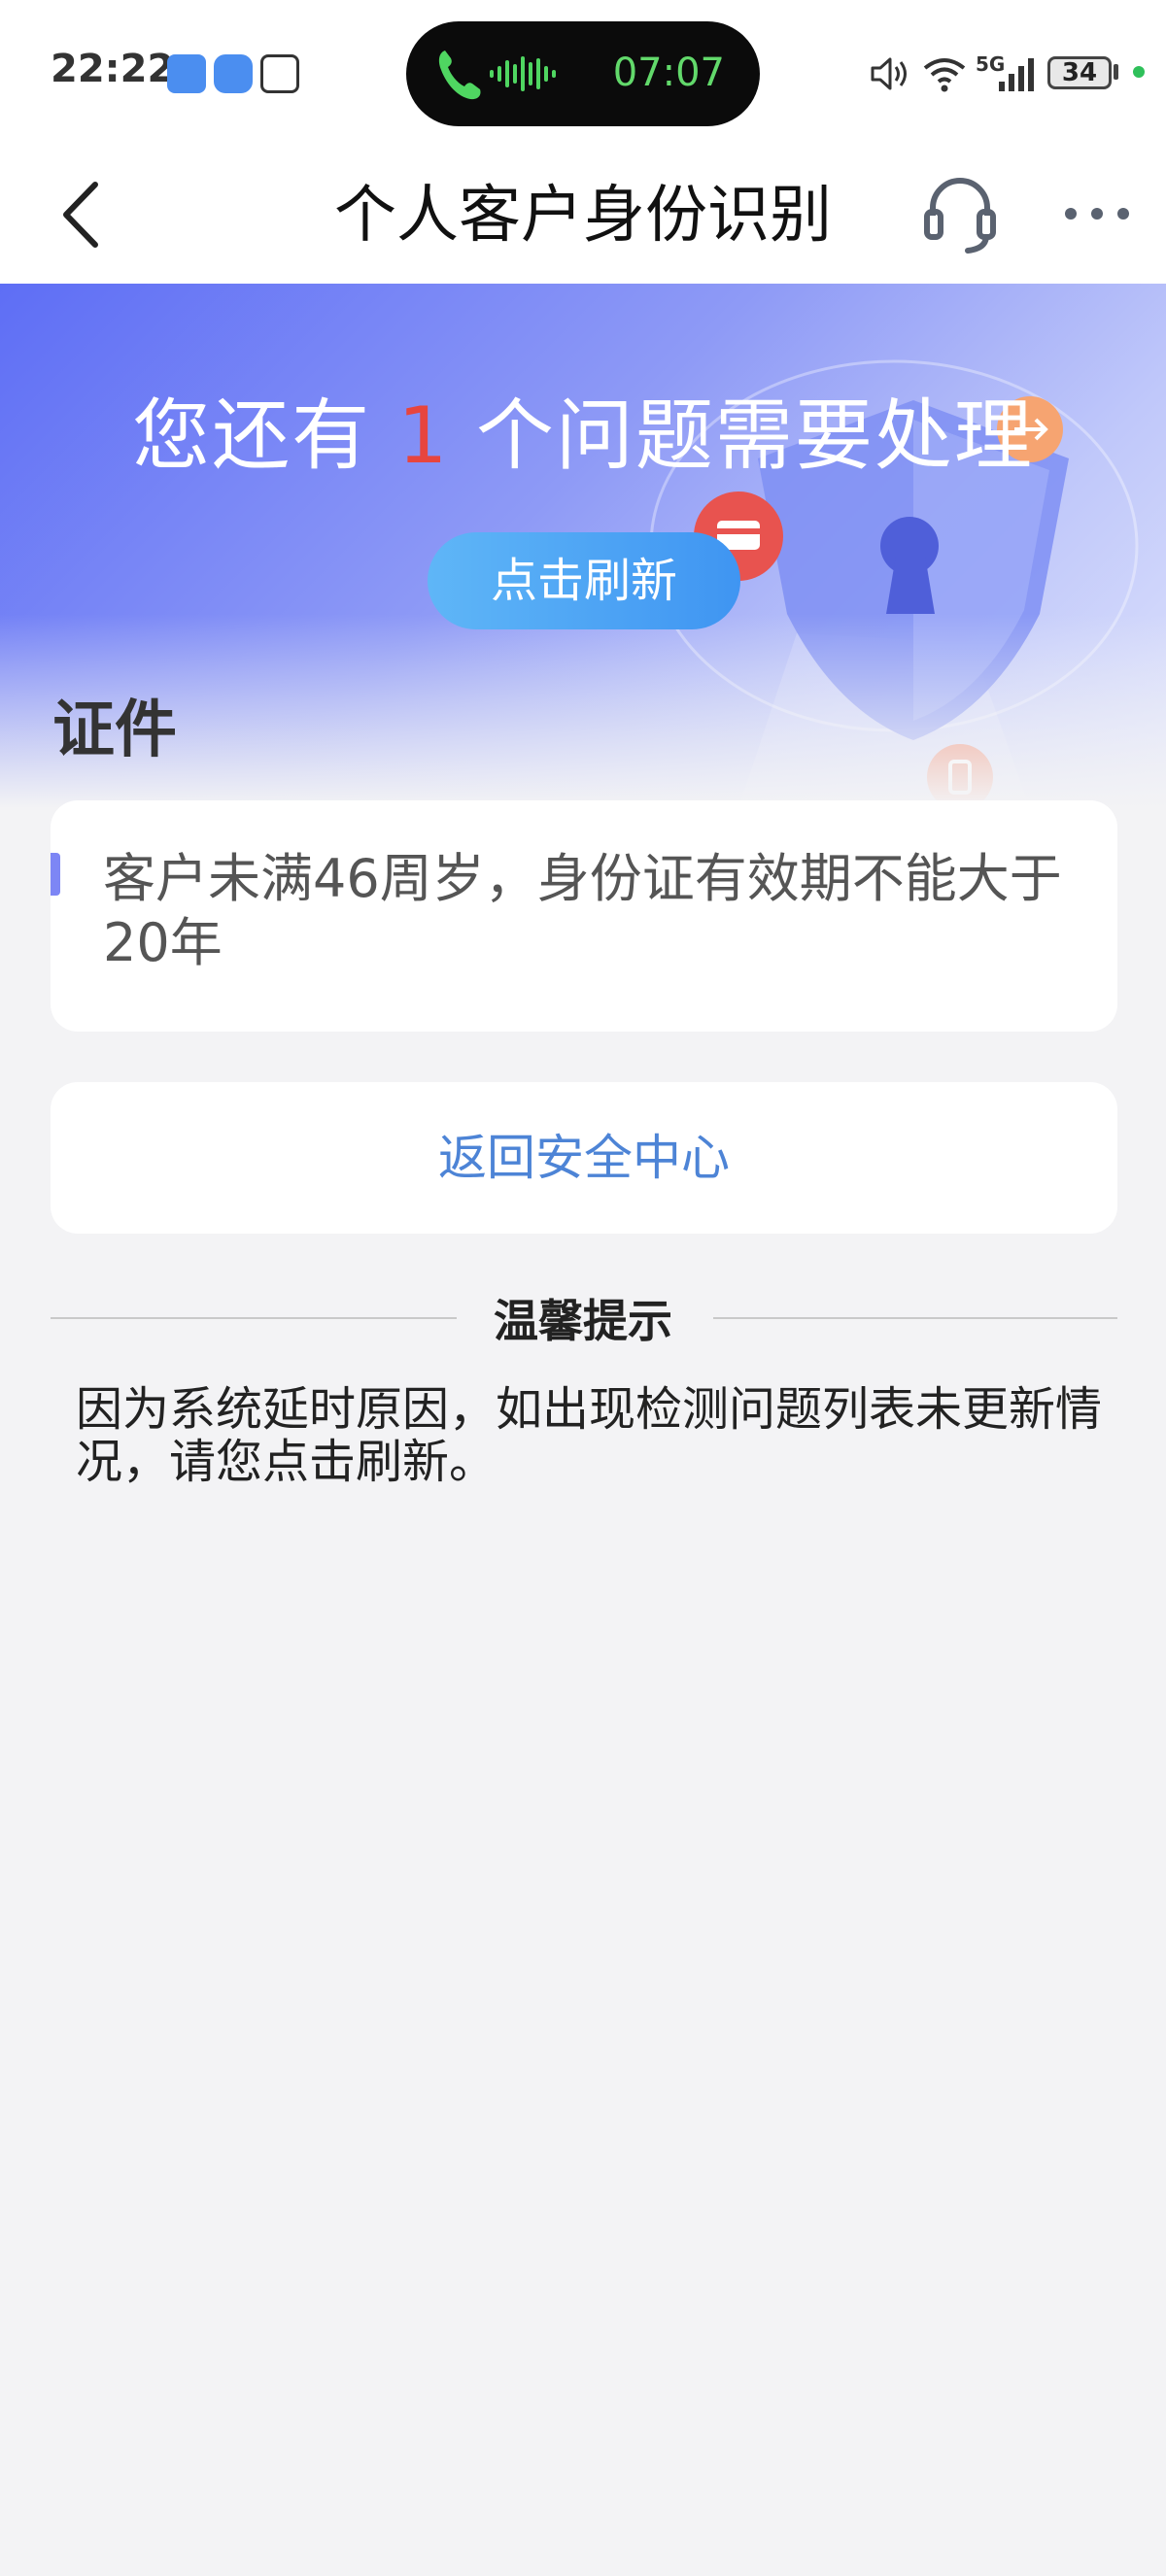 This screenshot has height=2576, width=1166. I want to click on call-timer: 07:07, so click(668, 73).